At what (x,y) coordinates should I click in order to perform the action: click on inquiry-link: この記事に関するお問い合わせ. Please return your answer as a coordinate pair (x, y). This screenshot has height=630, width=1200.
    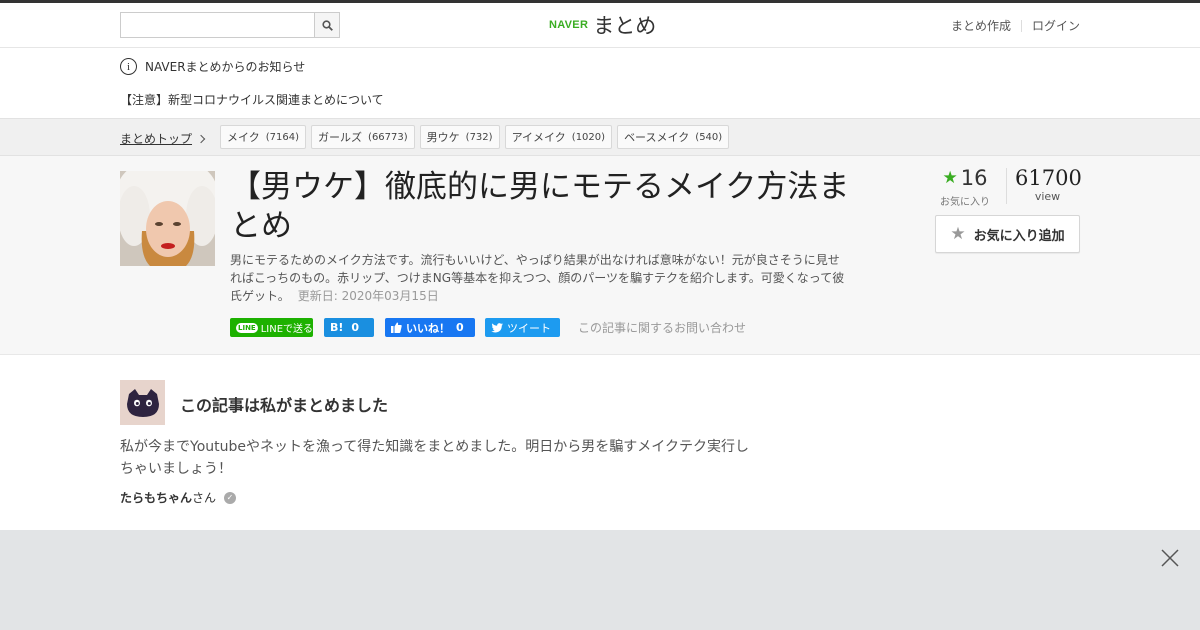
    Looking at the image, I should click on (662, 327).